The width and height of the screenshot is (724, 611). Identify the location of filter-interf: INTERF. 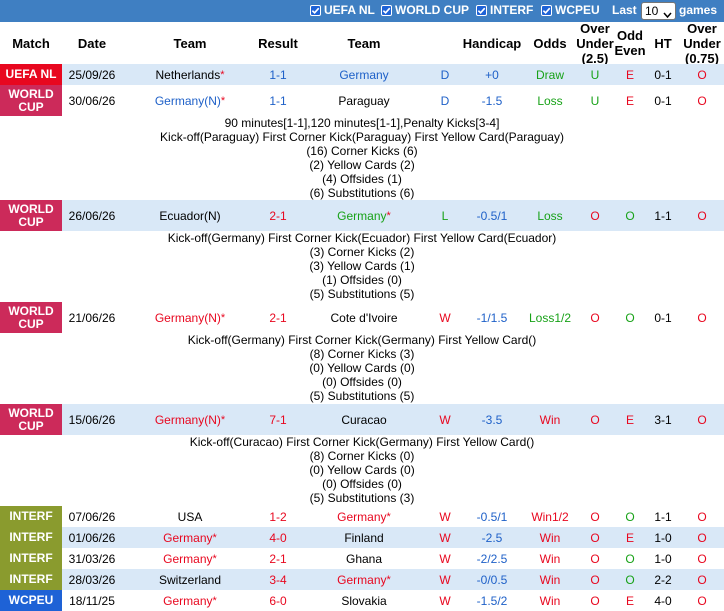
(504, 10).